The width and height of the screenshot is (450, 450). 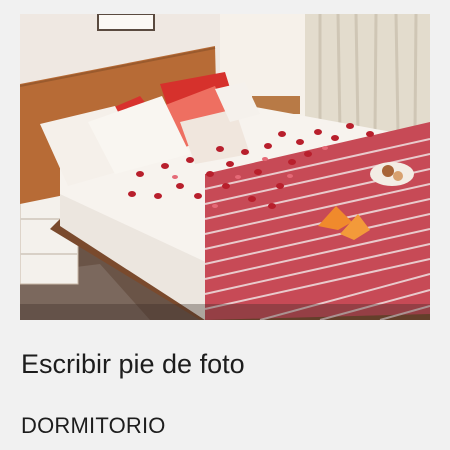 What do you see at coordinates (93, 425) in the screenshot?
I see `album-name-label: DORMITORIO` at bounding box center [93, 425].